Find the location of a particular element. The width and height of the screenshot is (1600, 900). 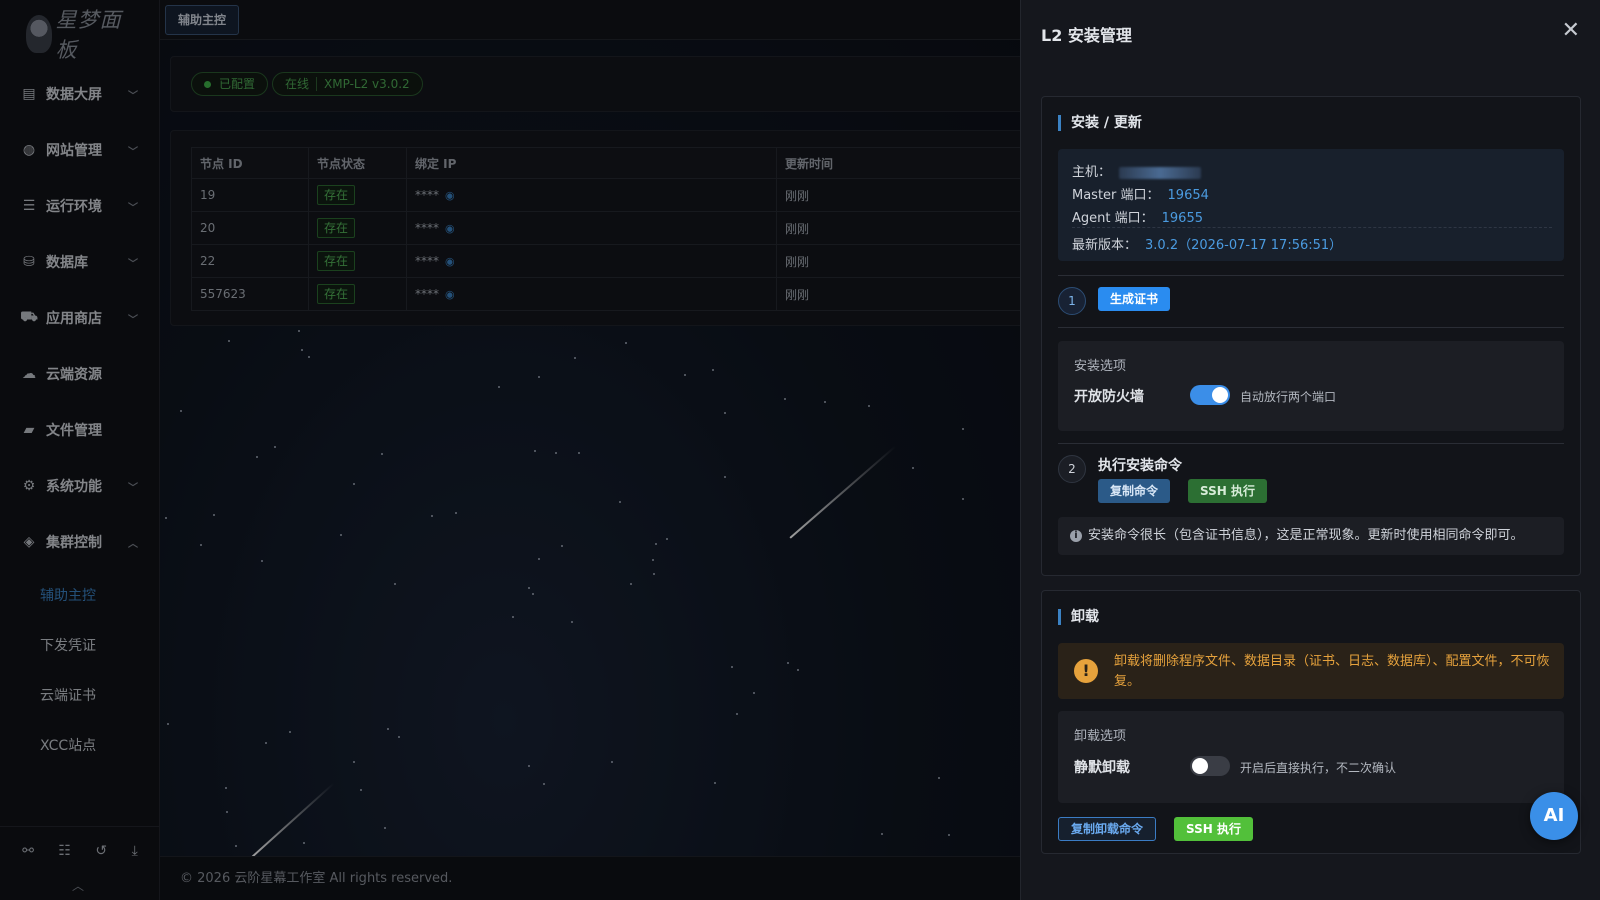

ssh-execute-button: SSH 执行 is located at coordinates (1227, 491).